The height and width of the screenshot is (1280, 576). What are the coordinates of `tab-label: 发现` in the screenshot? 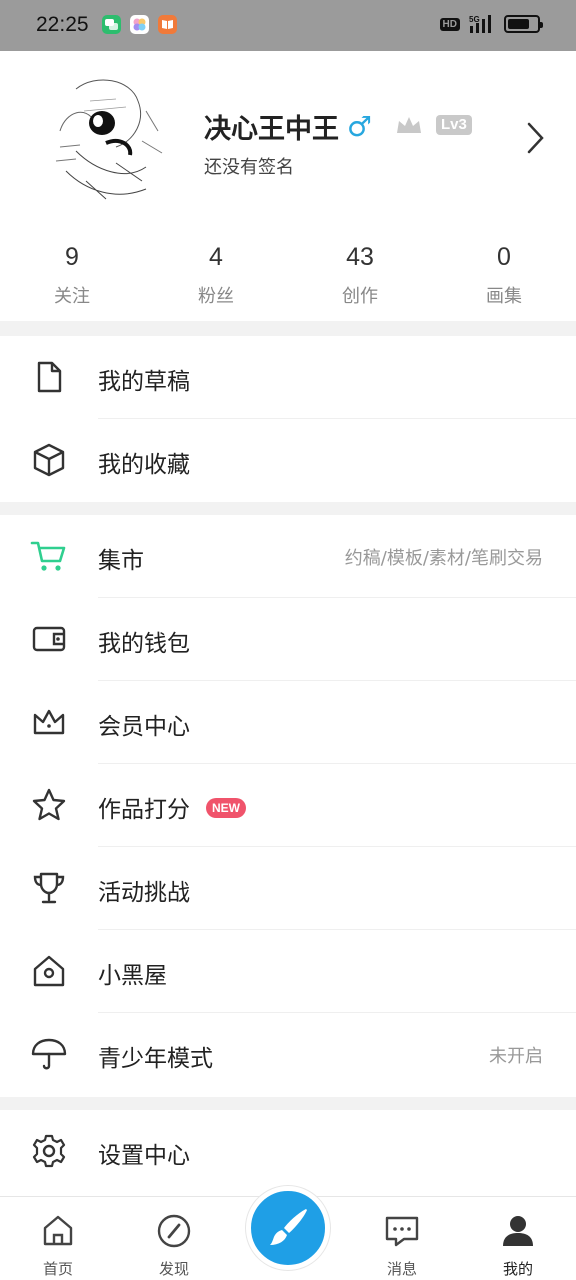 It's located at (173, 1269).